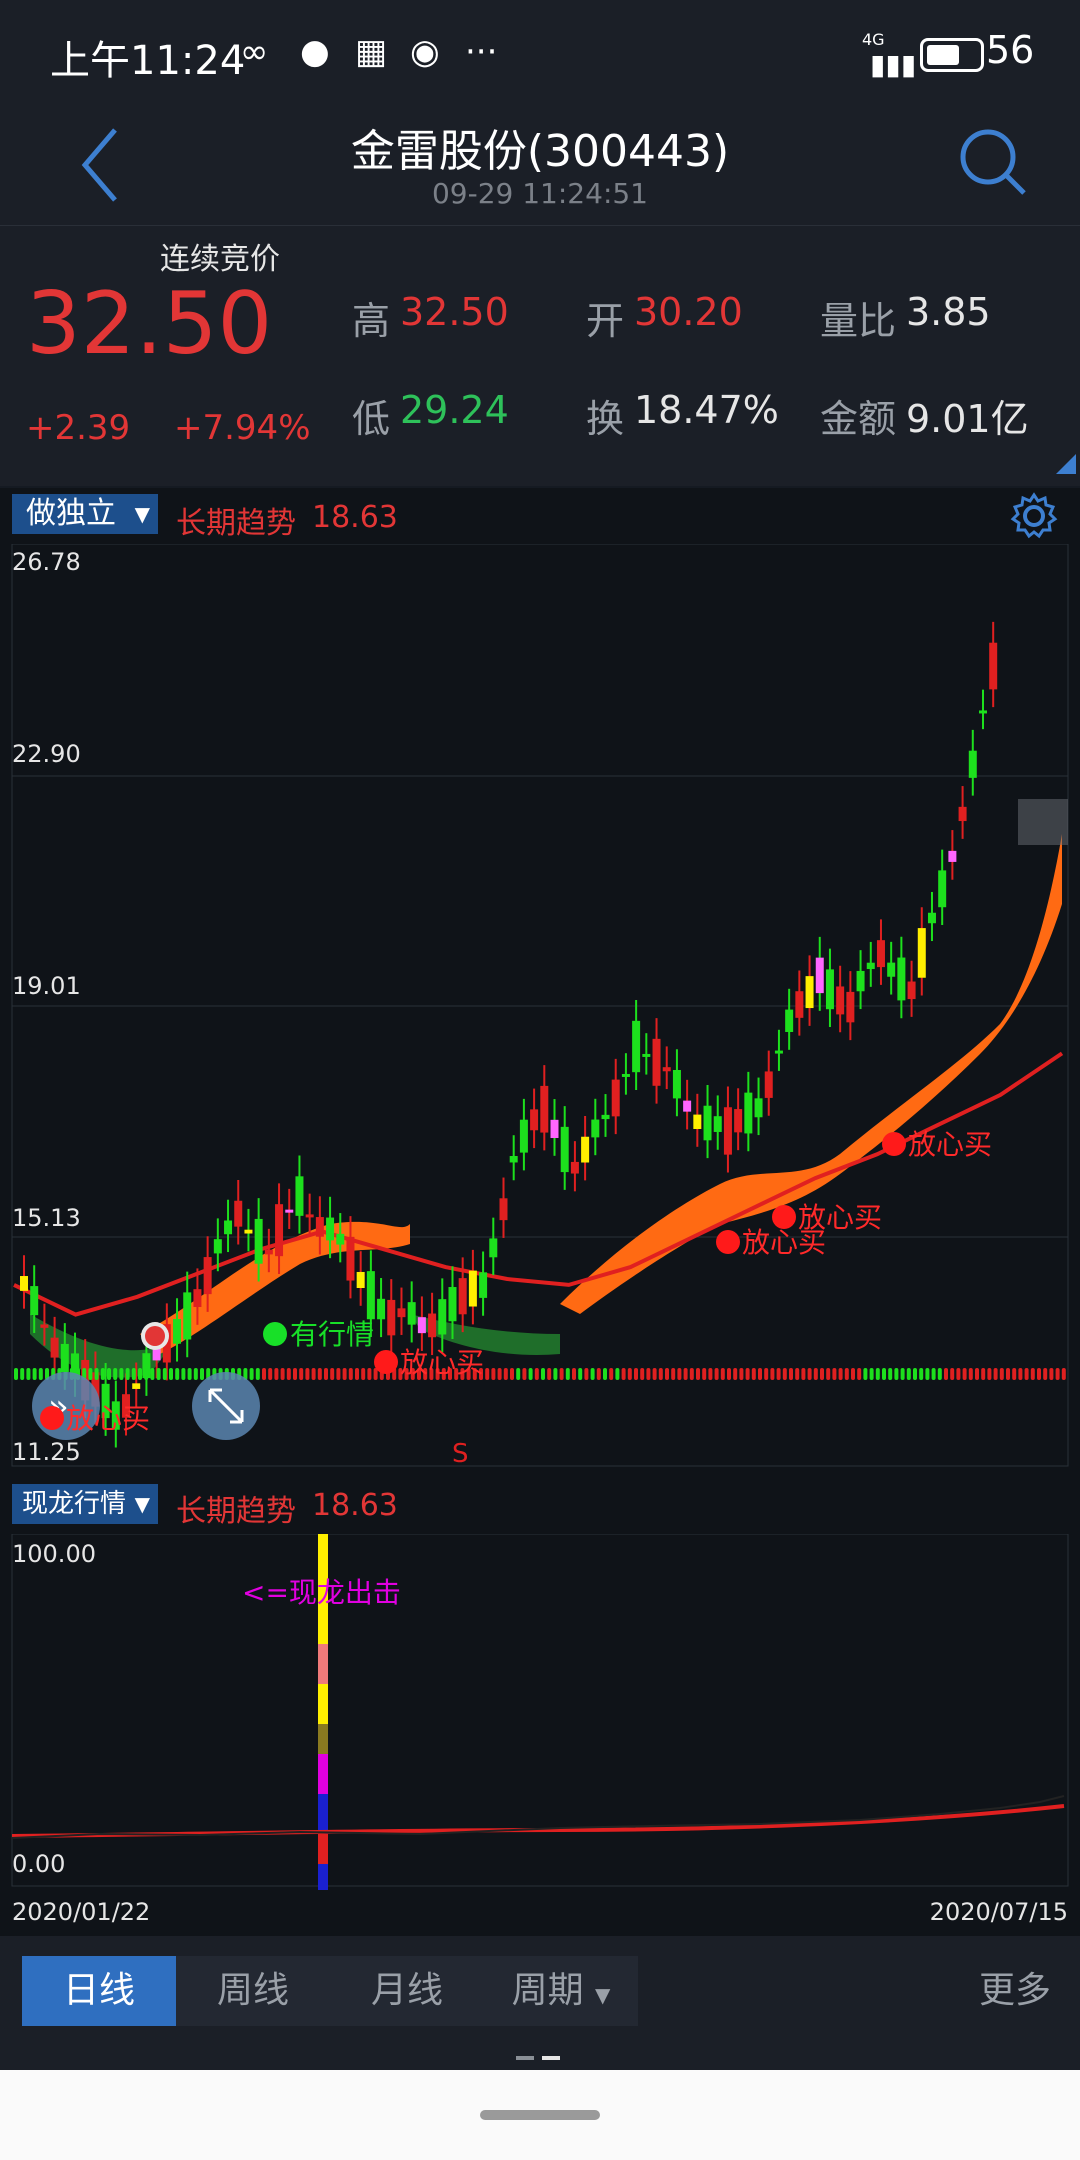 The width and height of the screenshot is (1080, 2160). Describe the element at coordinates (1010, 50) in the screenshot. I see `battery-level: 56` at that location.